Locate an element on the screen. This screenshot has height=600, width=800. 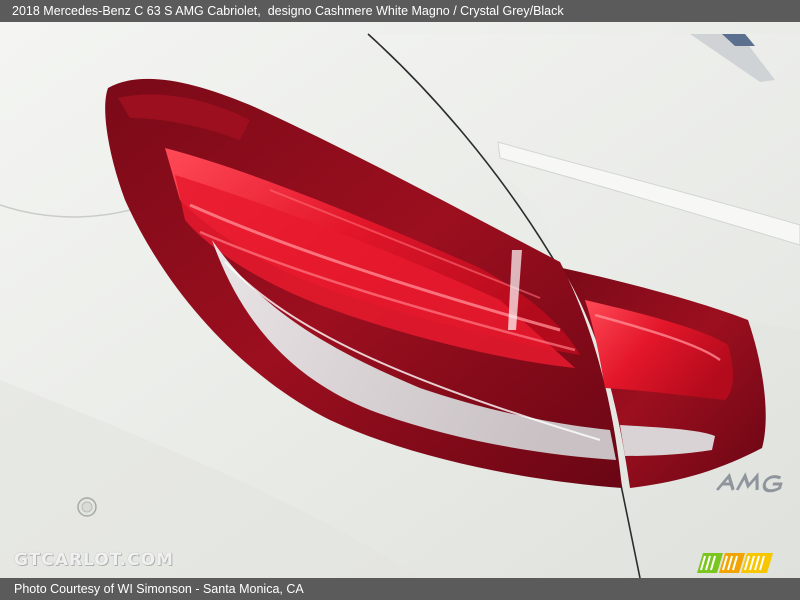
gtcarlot-logo-icon is located at coordinates (735, 563).